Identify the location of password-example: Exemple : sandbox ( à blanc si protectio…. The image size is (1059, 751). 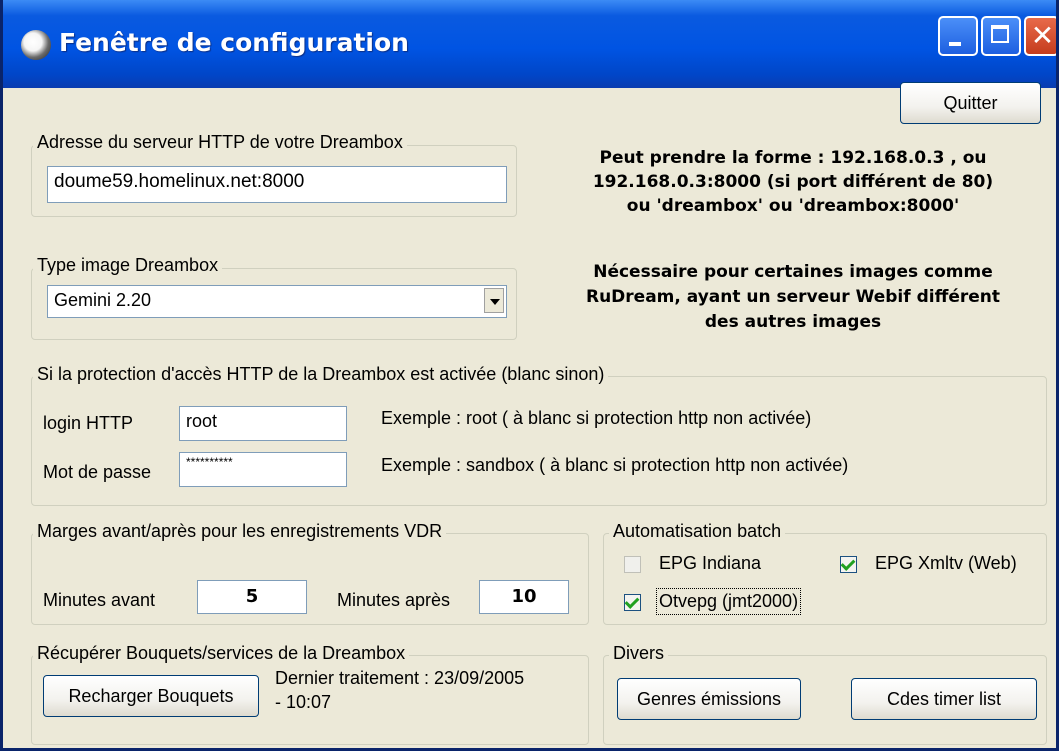
(615, 465).